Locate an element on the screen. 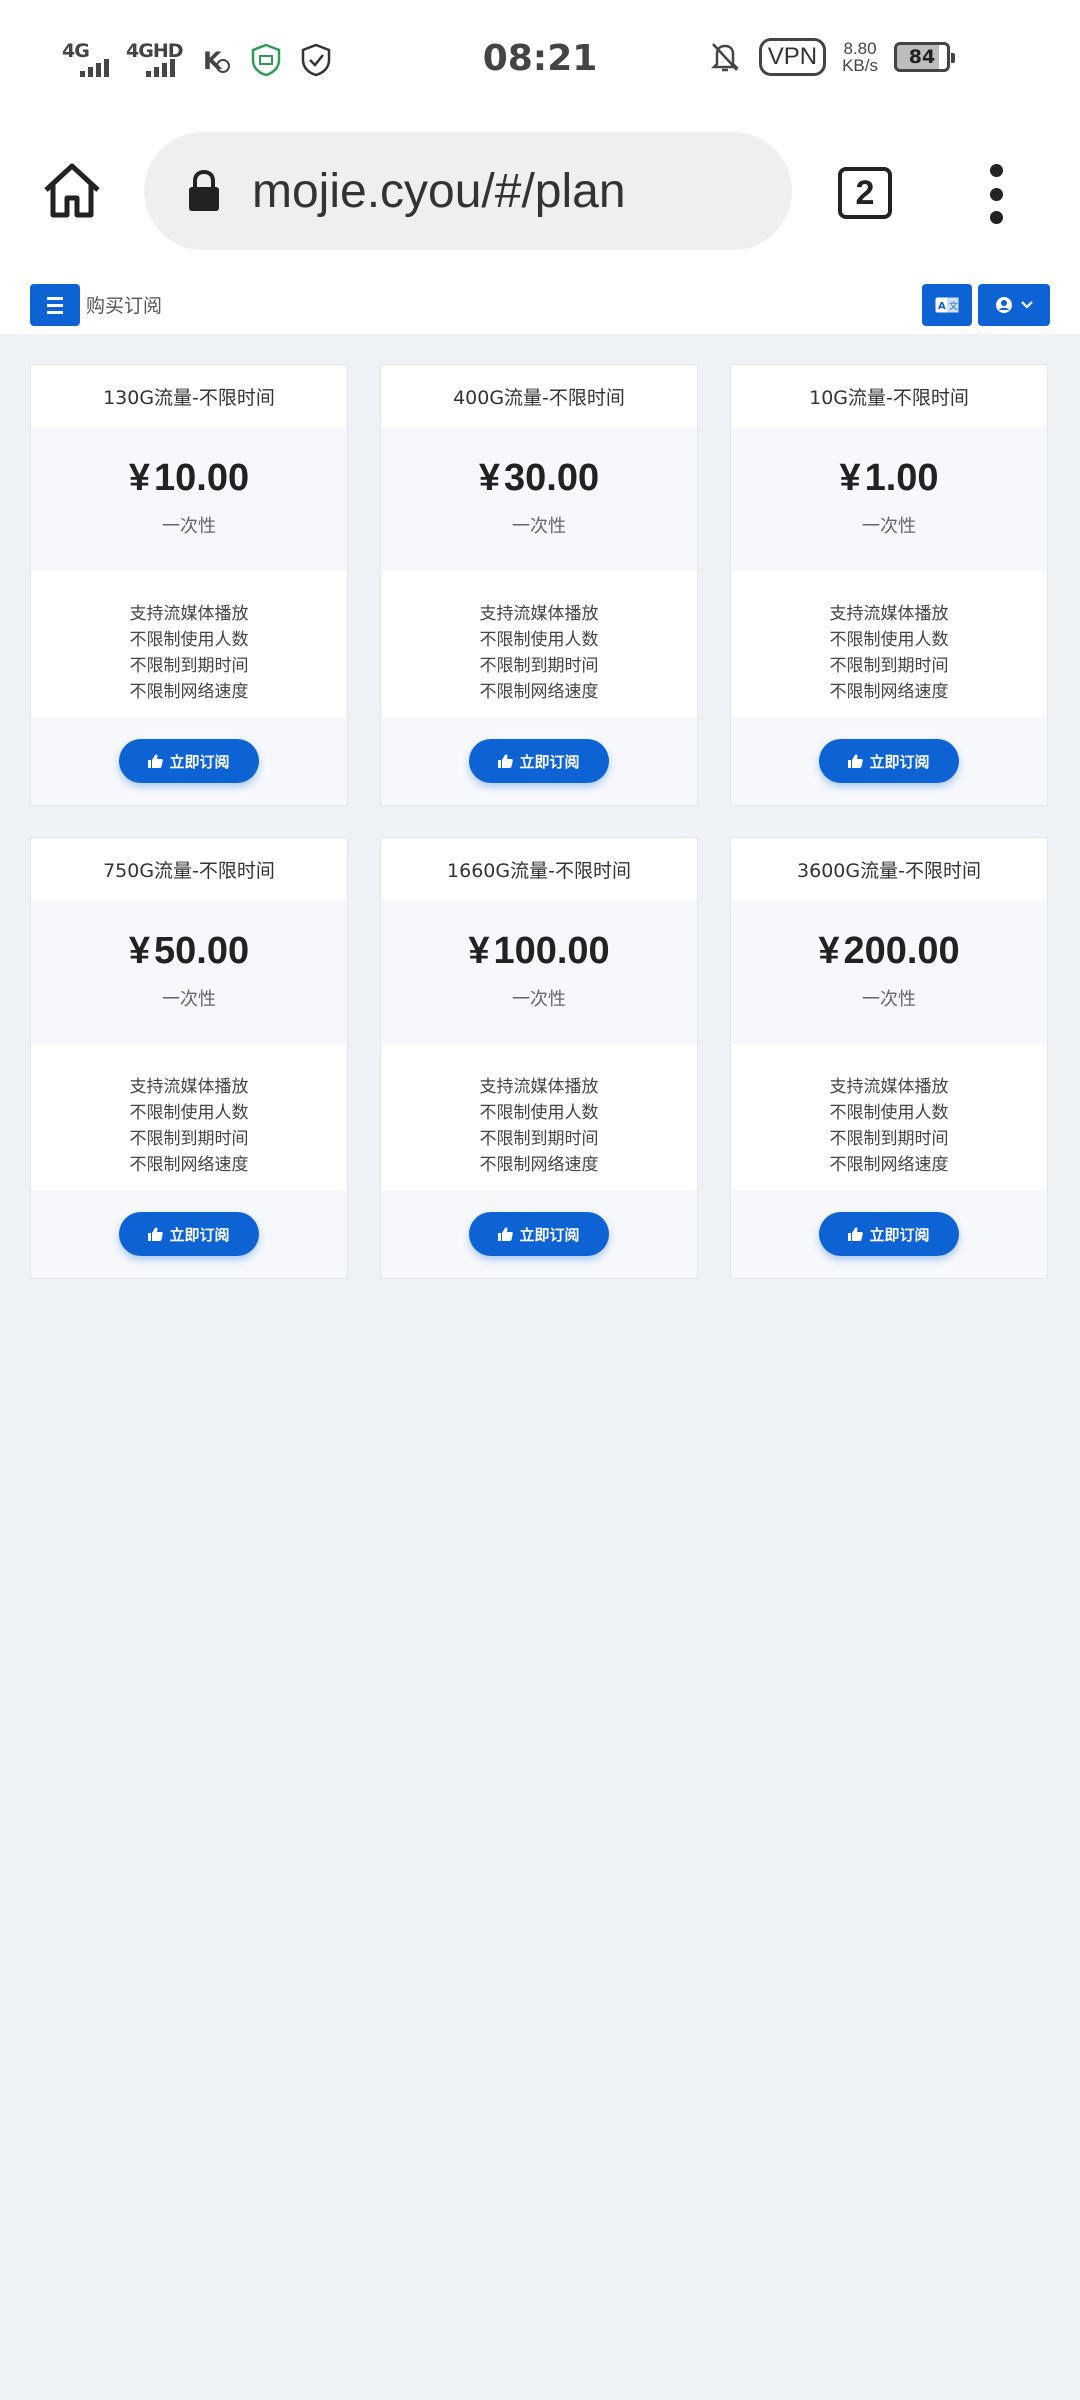 The height and width of the screenshot is (2400, 1080). plan-price-value: 50.00 is located at coordinates (202, 951).